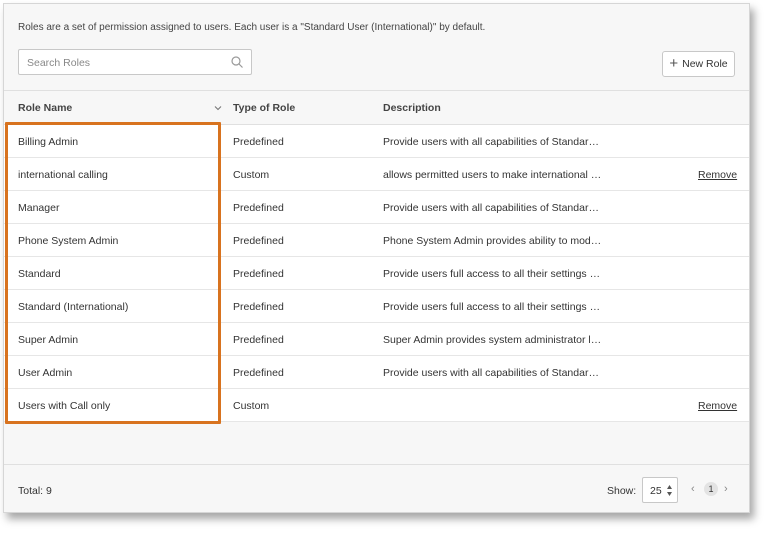 The width and height of the screenshot is (773, 534). I want to click on table-footer: Total: 9 Show: 25 ‹ 1 ›, so click(376, 488).